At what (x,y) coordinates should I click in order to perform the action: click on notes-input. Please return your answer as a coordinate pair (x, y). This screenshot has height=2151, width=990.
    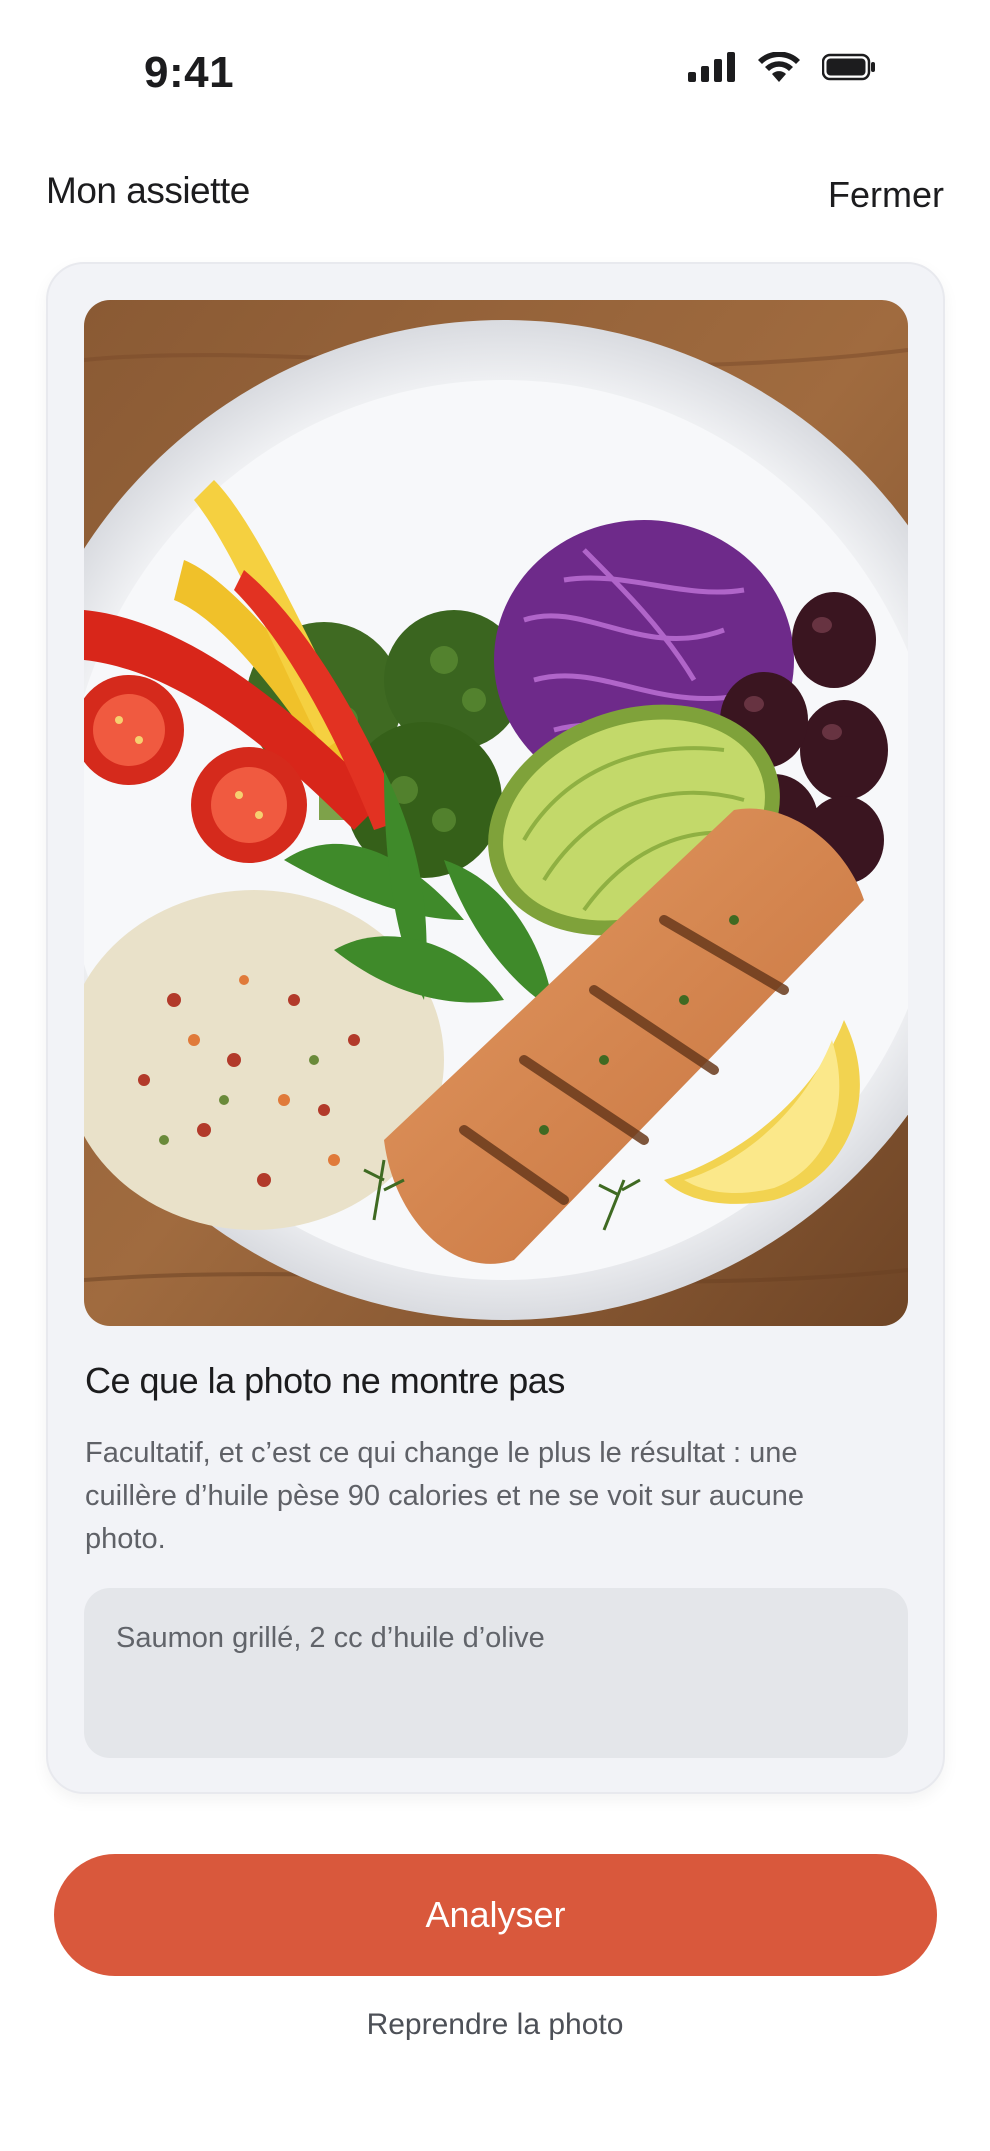
    Looking at the image, I should click on (496, 1673).